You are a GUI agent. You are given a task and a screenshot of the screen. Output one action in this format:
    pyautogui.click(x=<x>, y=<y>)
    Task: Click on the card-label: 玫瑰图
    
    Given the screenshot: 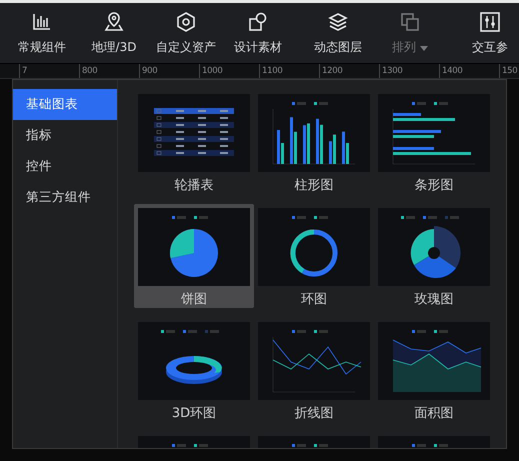 What is the action you would take?
    pyautogui.click(x=434, y=299)
    